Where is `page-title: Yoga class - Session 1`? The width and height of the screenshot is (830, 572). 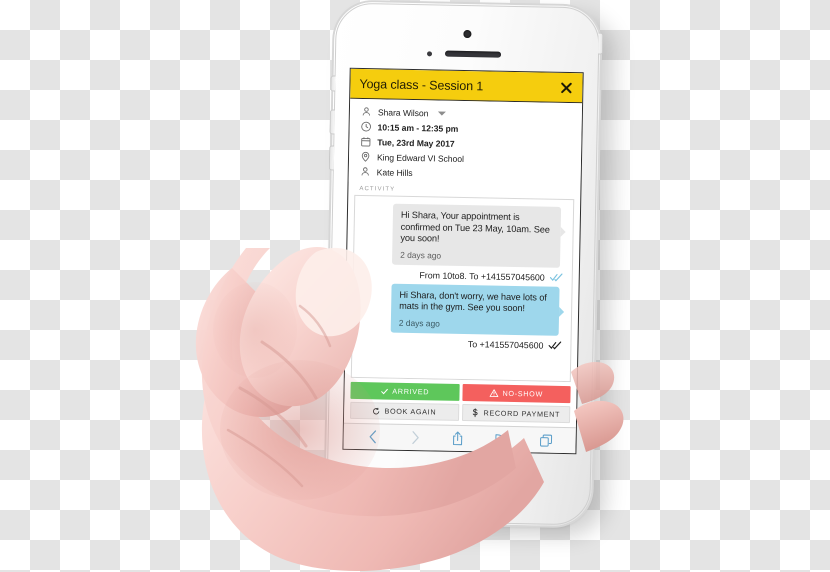
page-title: Yoga class - Session 1 is located at coordinates (421, 84).